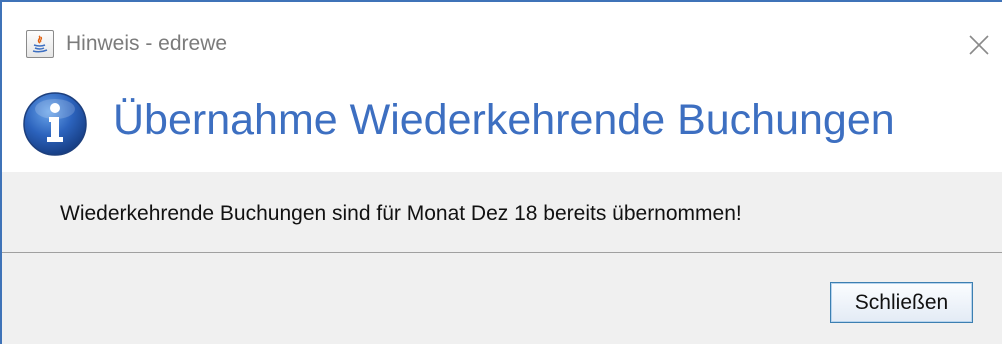 The height and width of the screenshot is (344, 1002). Describe the element at coordinates (502, 252) in the screenshot. I see `separator` at that location.